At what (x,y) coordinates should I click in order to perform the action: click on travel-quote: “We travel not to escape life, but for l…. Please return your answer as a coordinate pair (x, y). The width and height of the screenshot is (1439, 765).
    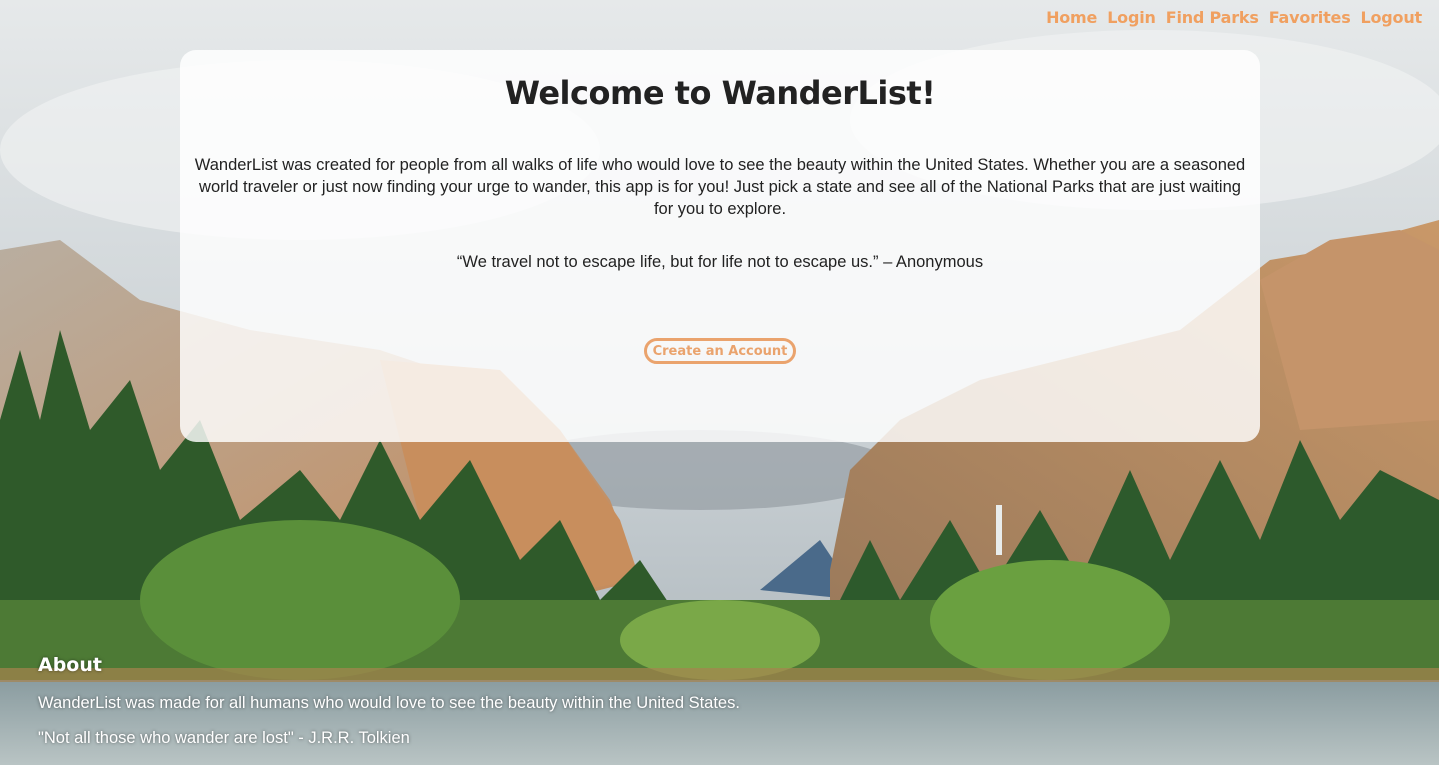
    Looking at the image, I should click on (720, 262).